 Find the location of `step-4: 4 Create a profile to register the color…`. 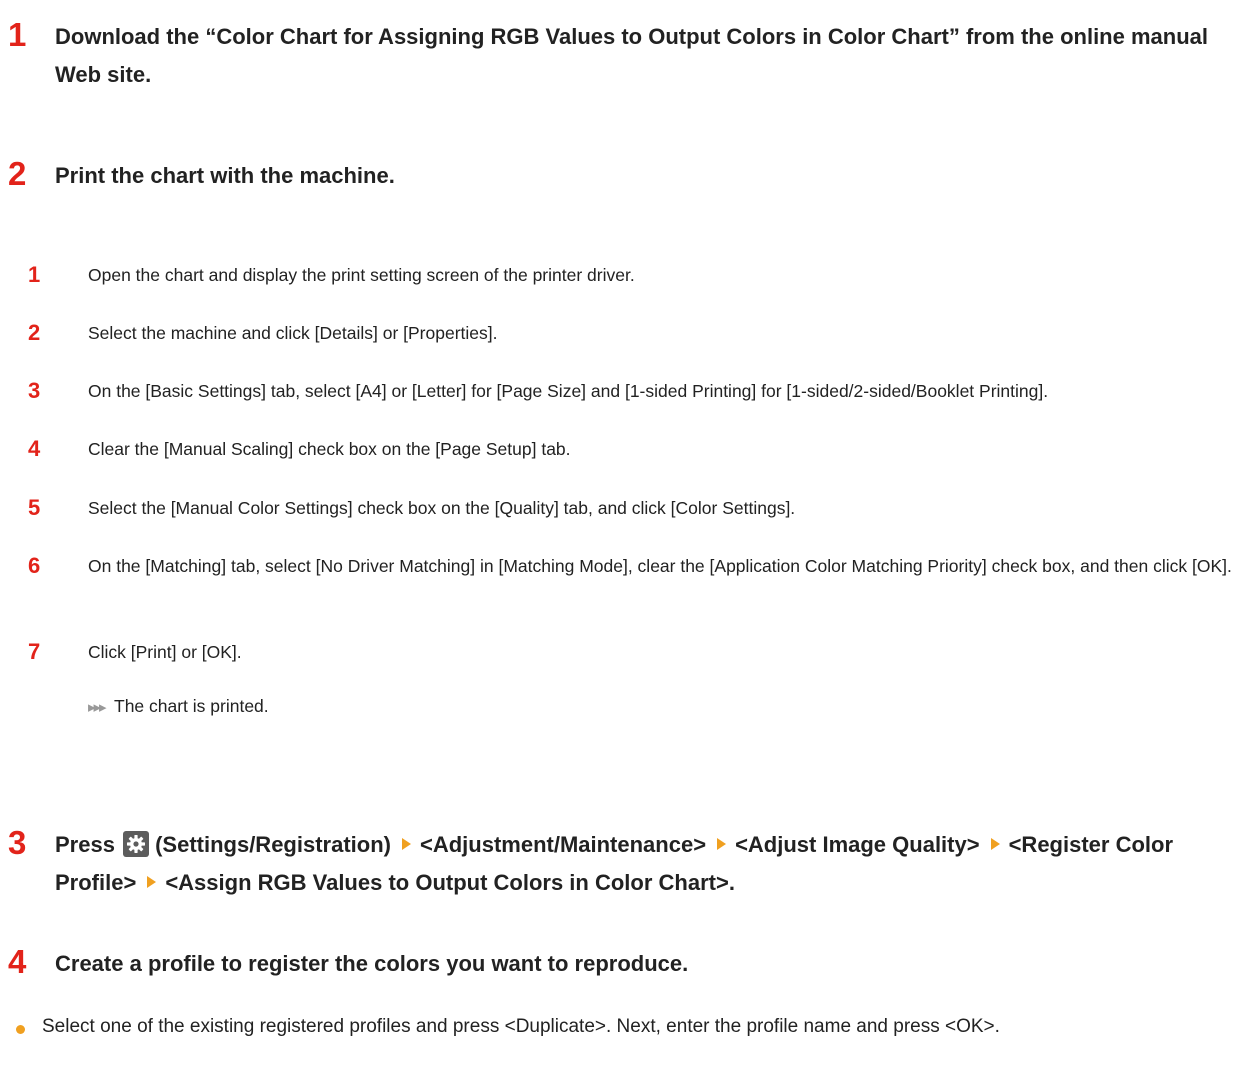

step-4: 4 Create a profile to register the color… is located at coordinates (627, 964).